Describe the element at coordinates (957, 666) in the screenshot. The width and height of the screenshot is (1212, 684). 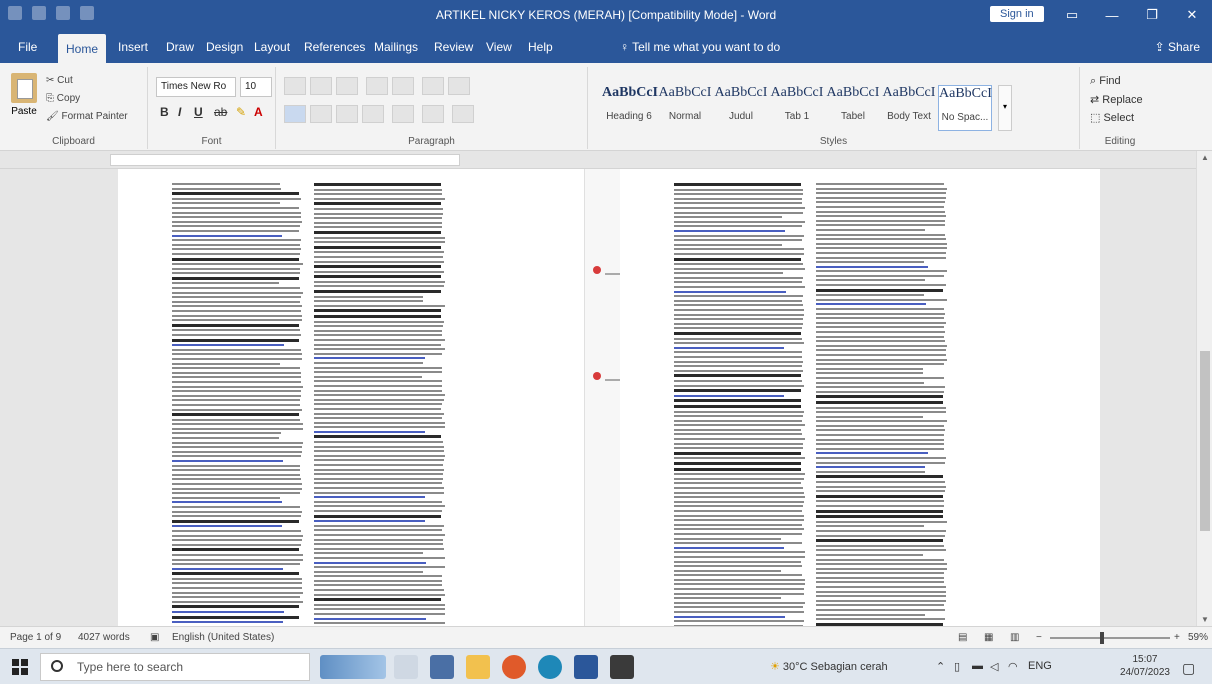
I see `network-icon: ▯` at that location.